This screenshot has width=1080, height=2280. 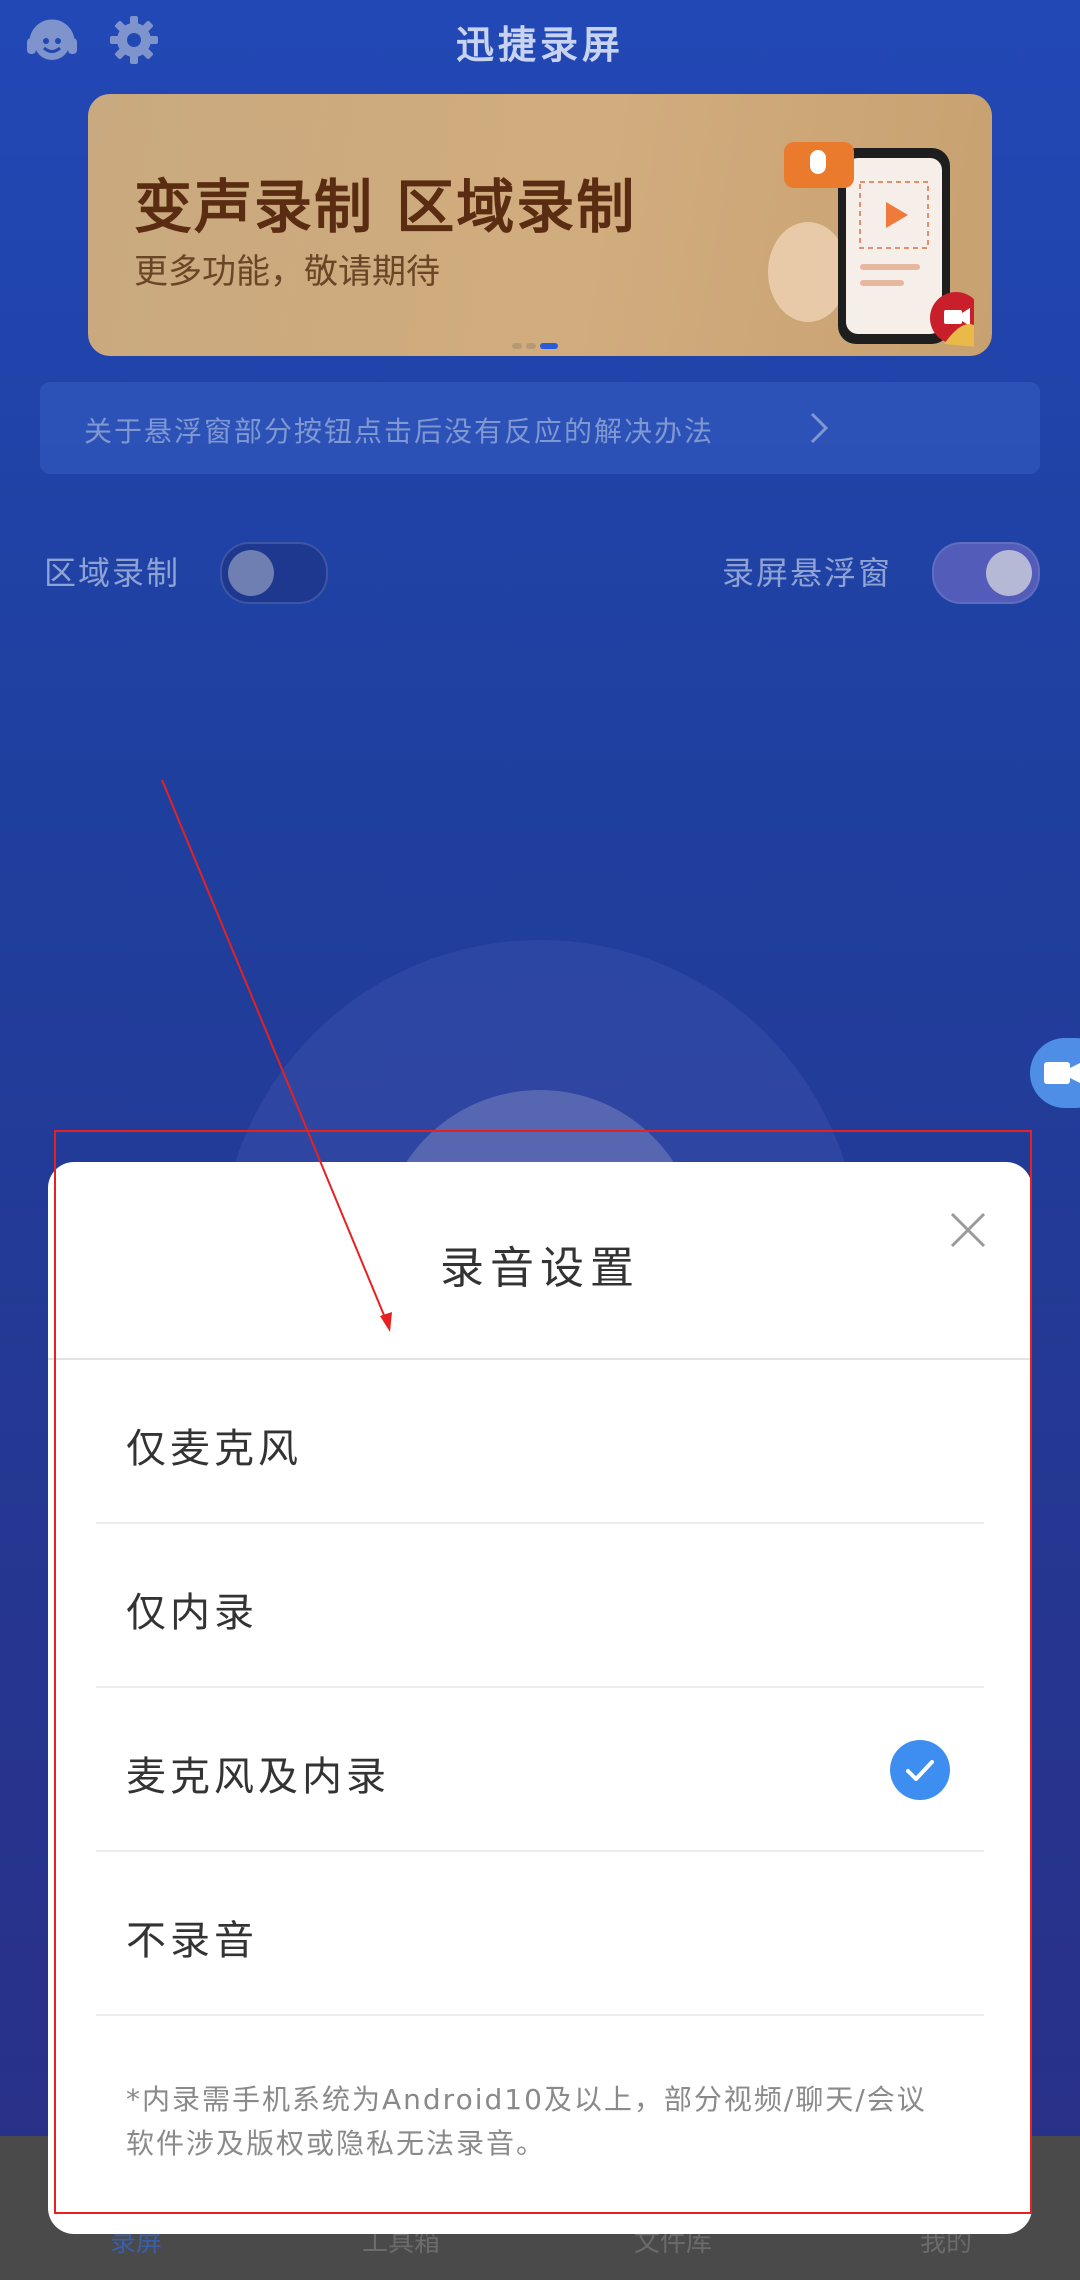 I want to click on option-no-audio: 不录音, so click(x=540, y=1934).